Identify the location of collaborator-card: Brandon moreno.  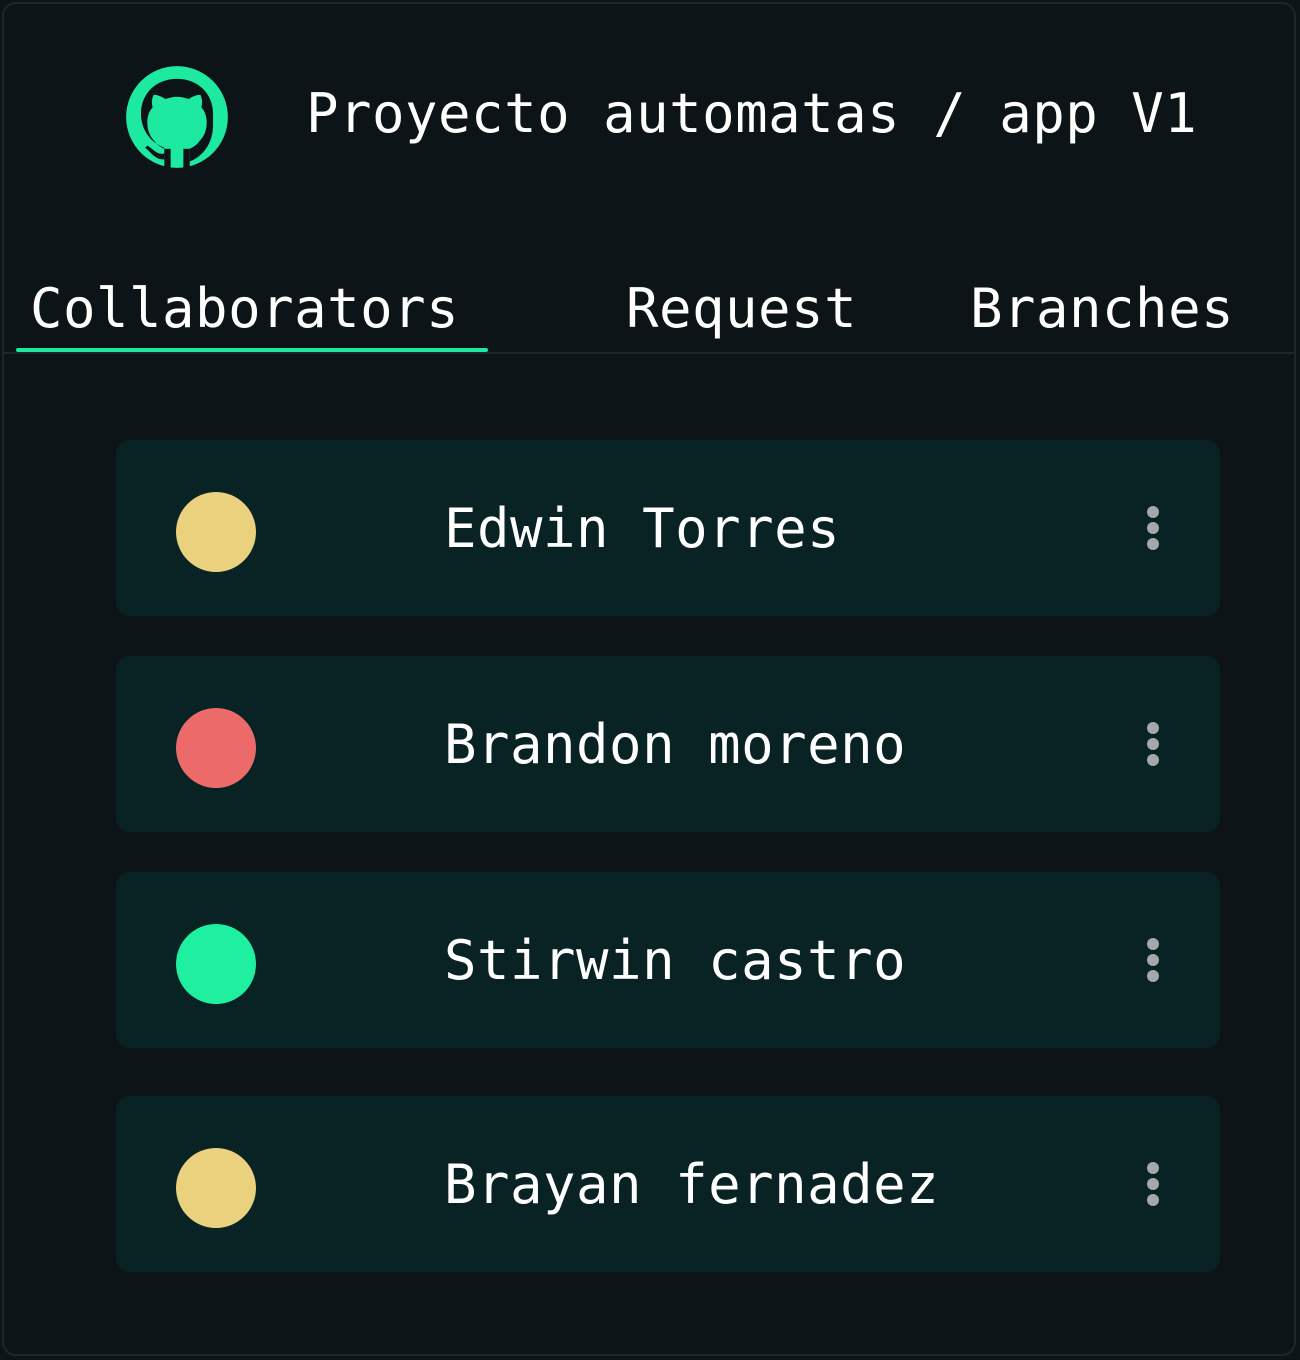
(668, 744).